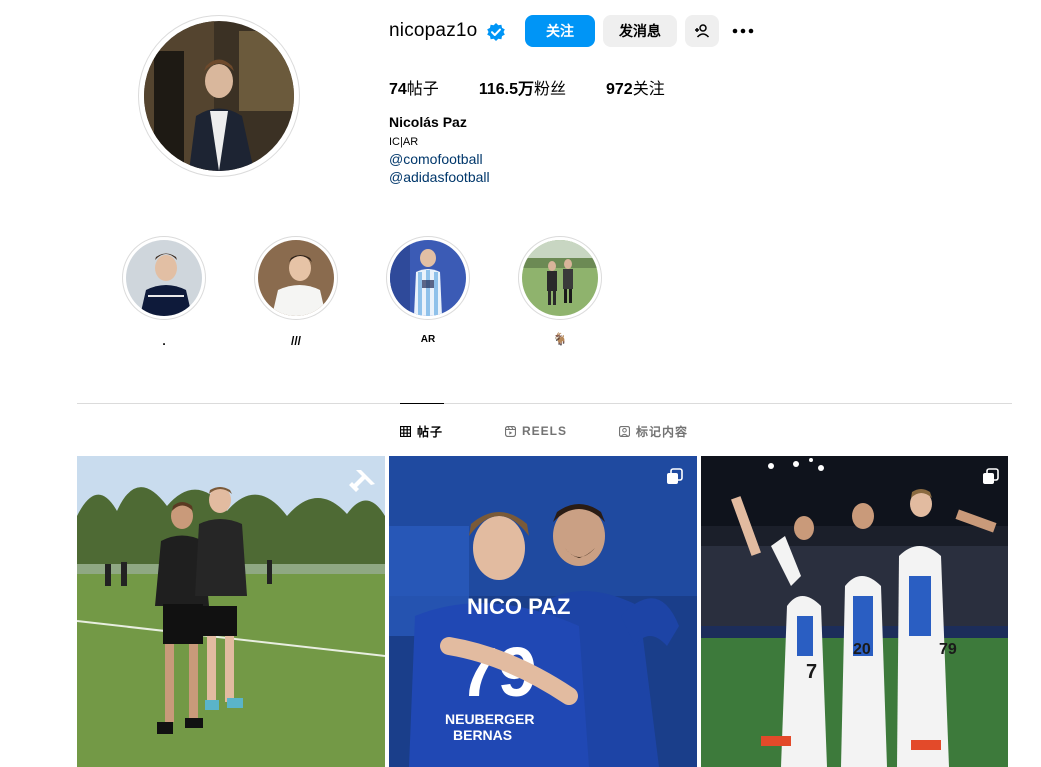  I want to click on posts-stat: 74帖子, so click(414, 87).